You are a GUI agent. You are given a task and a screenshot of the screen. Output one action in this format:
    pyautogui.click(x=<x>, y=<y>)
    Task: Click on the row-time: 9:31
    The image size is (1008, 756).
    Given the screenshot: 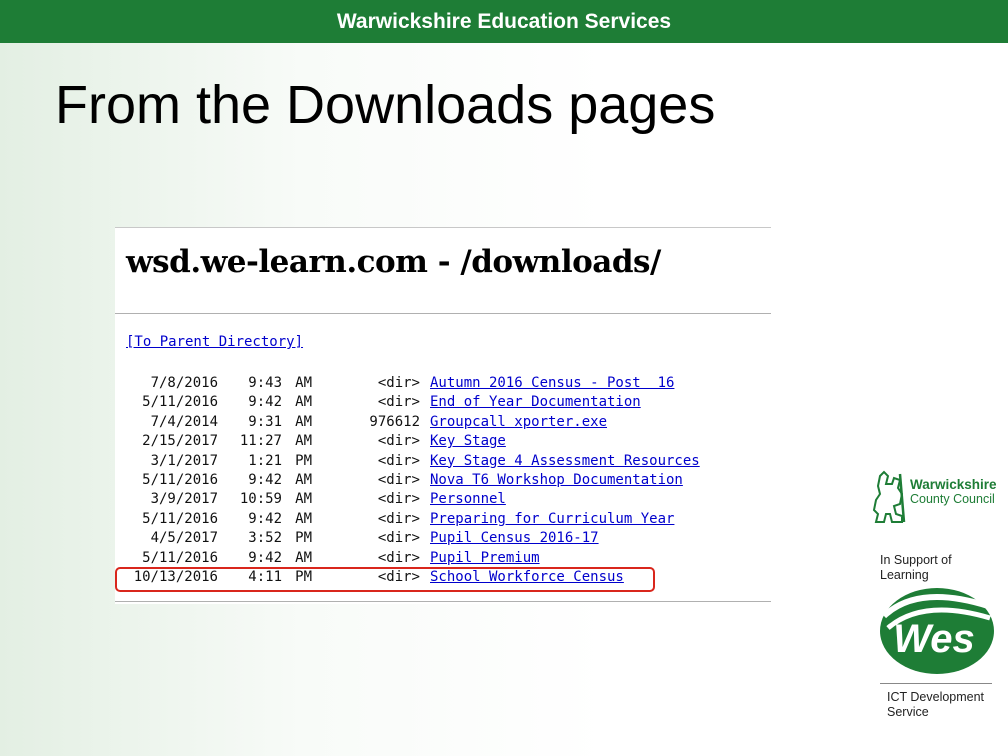 What is the action you would take?
    pyautogui.click(x=265, y=421)
    